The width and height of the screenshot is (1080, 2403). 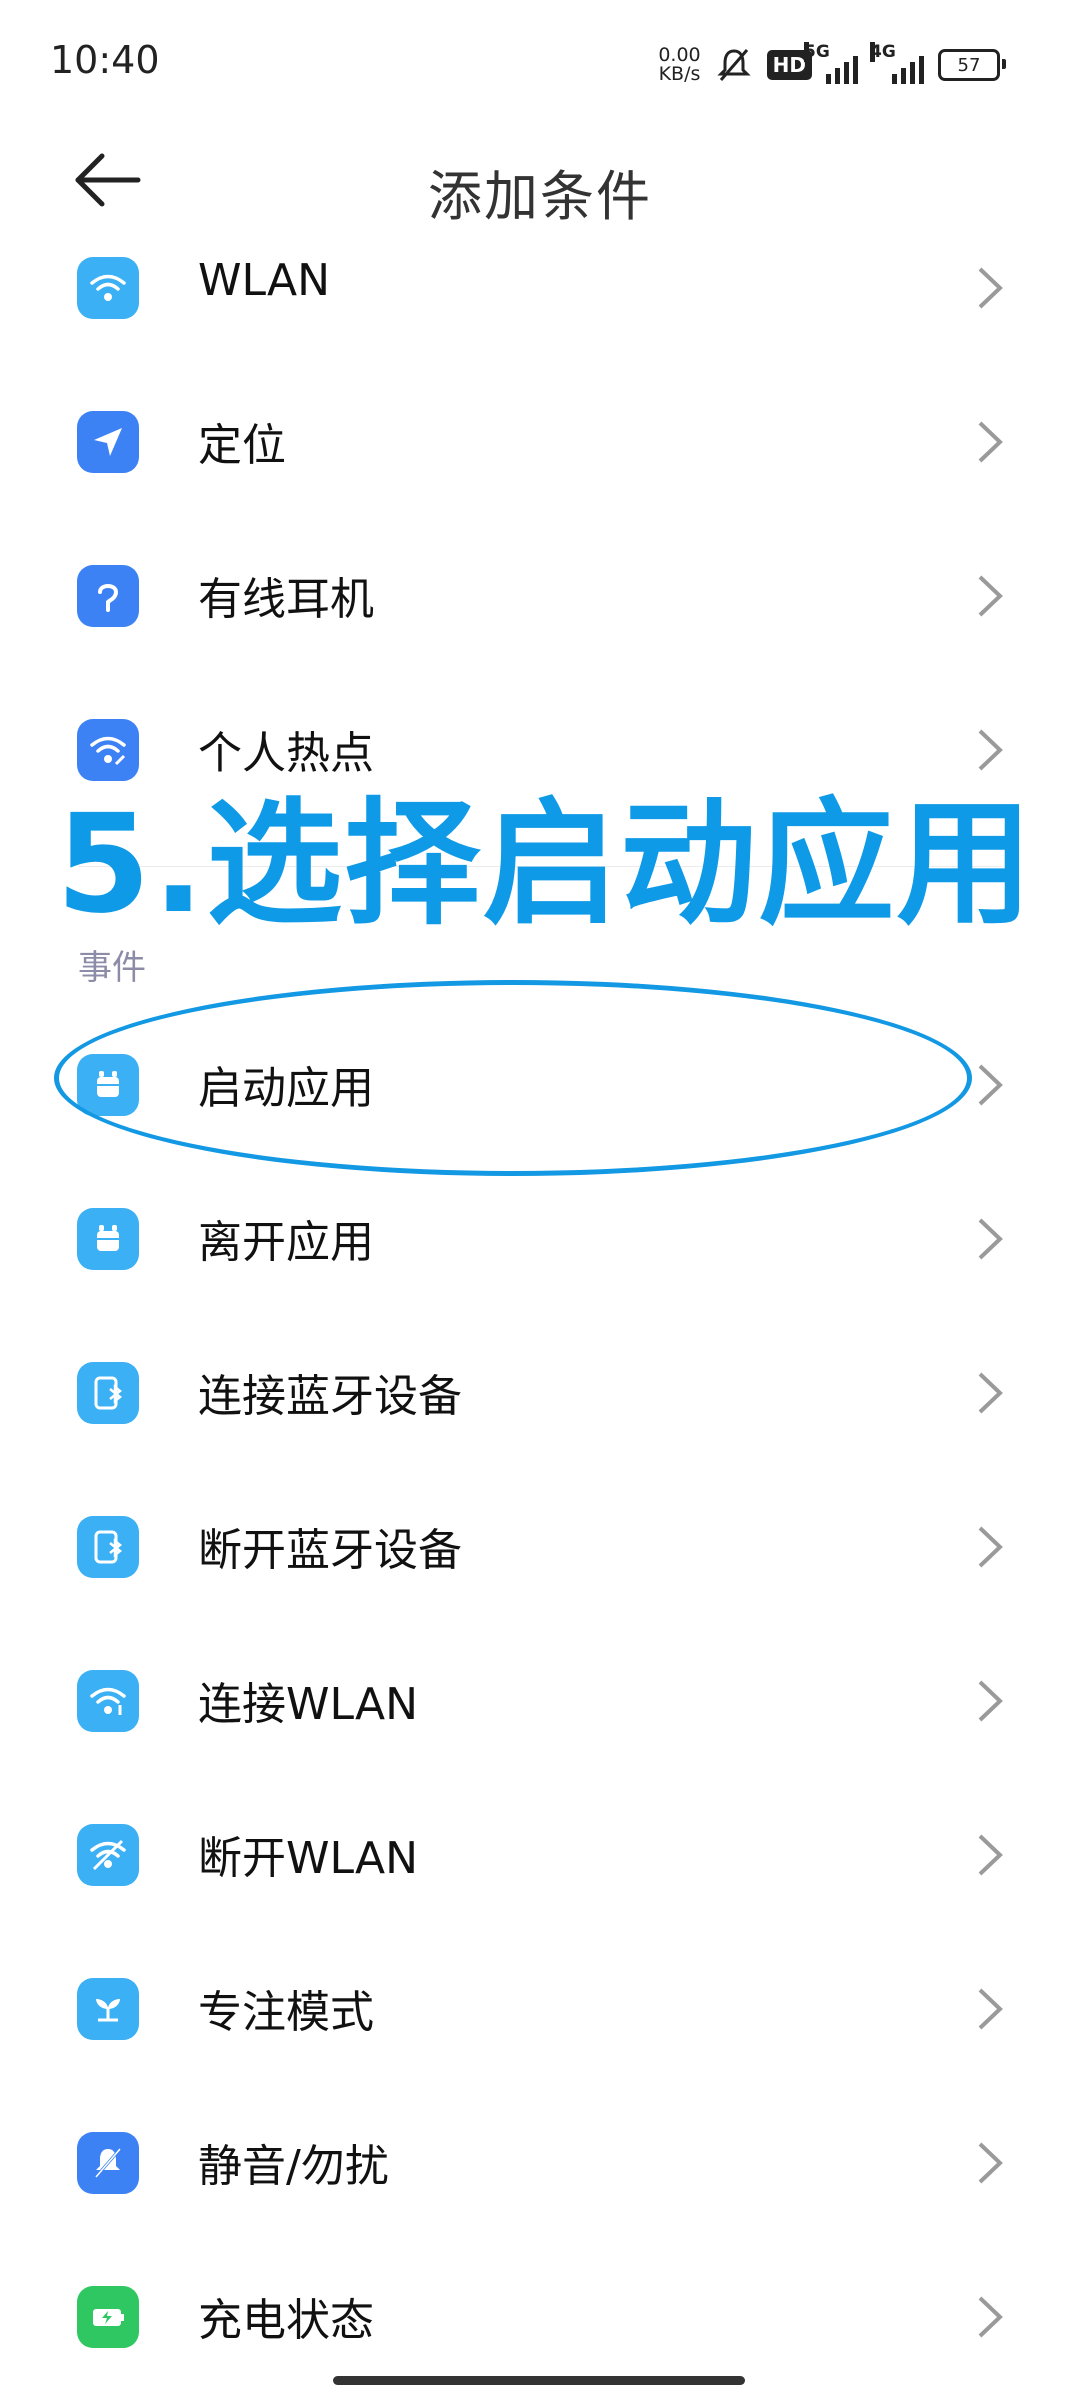 What do you see at coordinates (108, 2009) in the screenshot?
I see `focus-sprout-icon` at bounding box center [108, 2009].